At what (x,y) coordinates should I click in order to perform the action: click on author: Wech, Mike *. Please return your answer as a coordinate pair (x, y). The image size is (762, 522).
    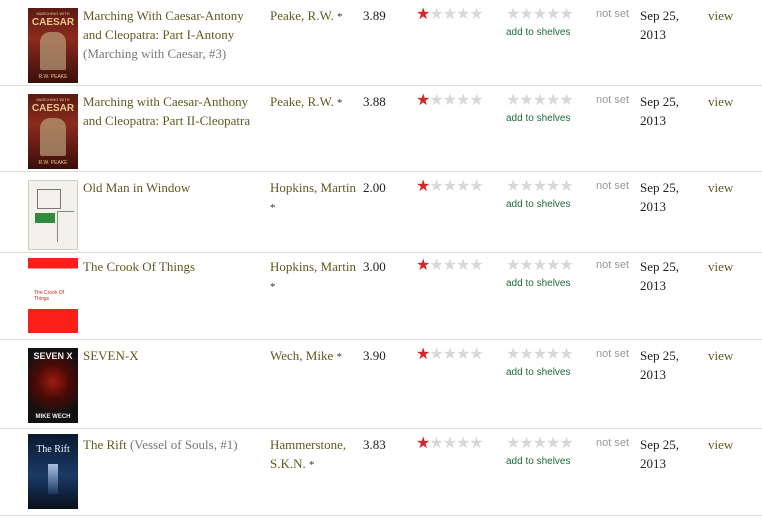
    Looking at the image, I should click on (316, 356).